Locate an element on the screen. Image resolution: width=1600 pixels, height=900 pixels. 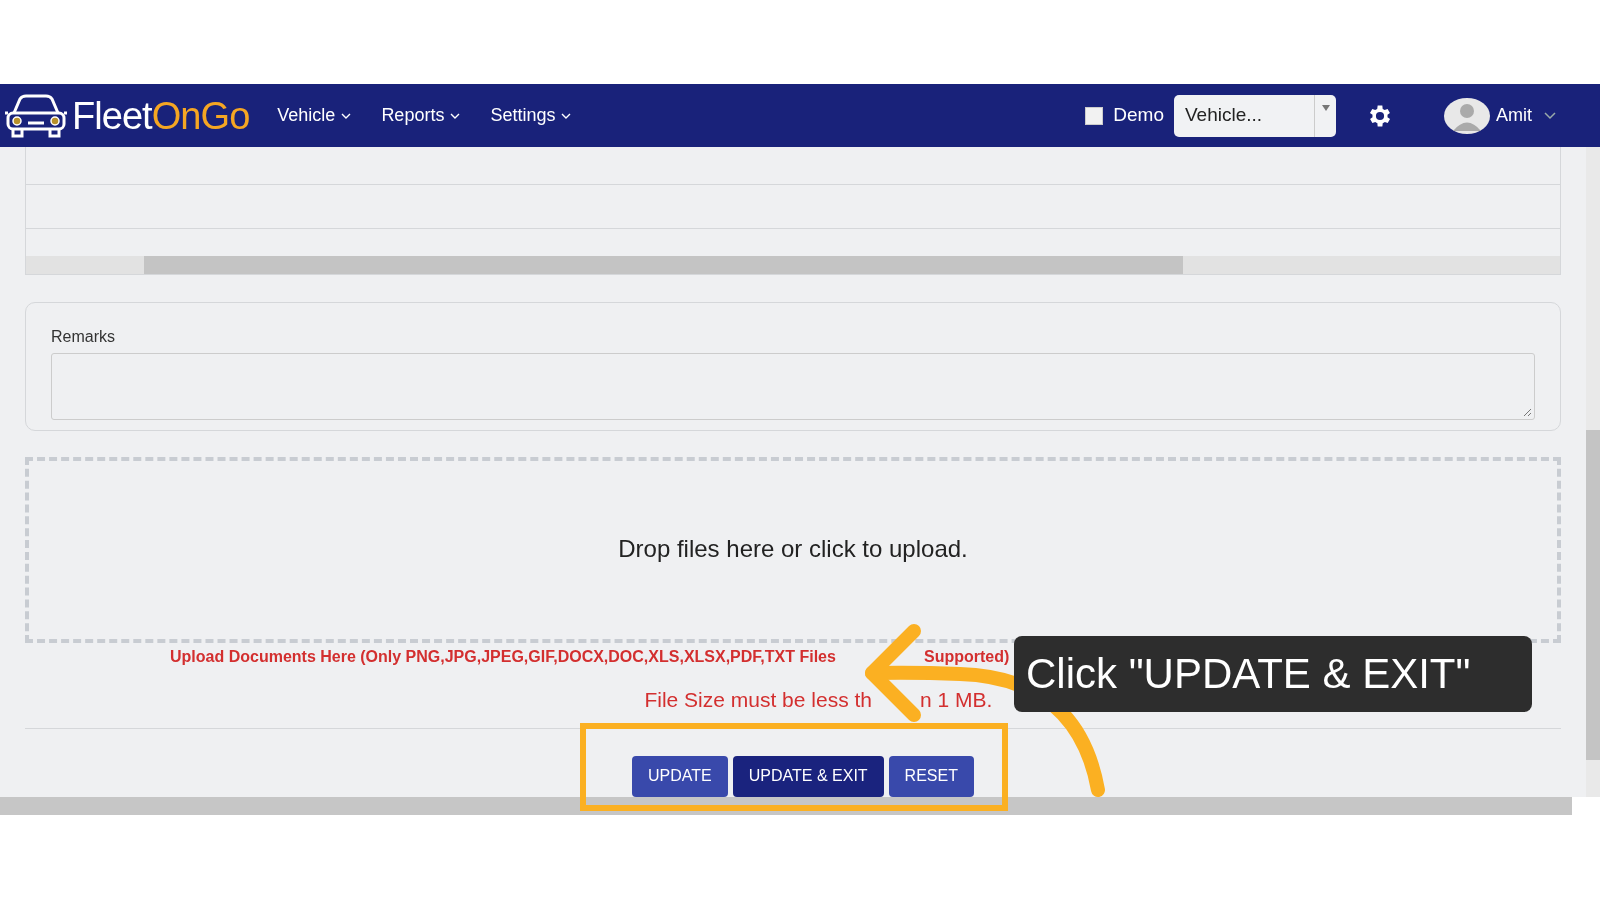
demo-label: Demo is located at coordinates (1138, 115).